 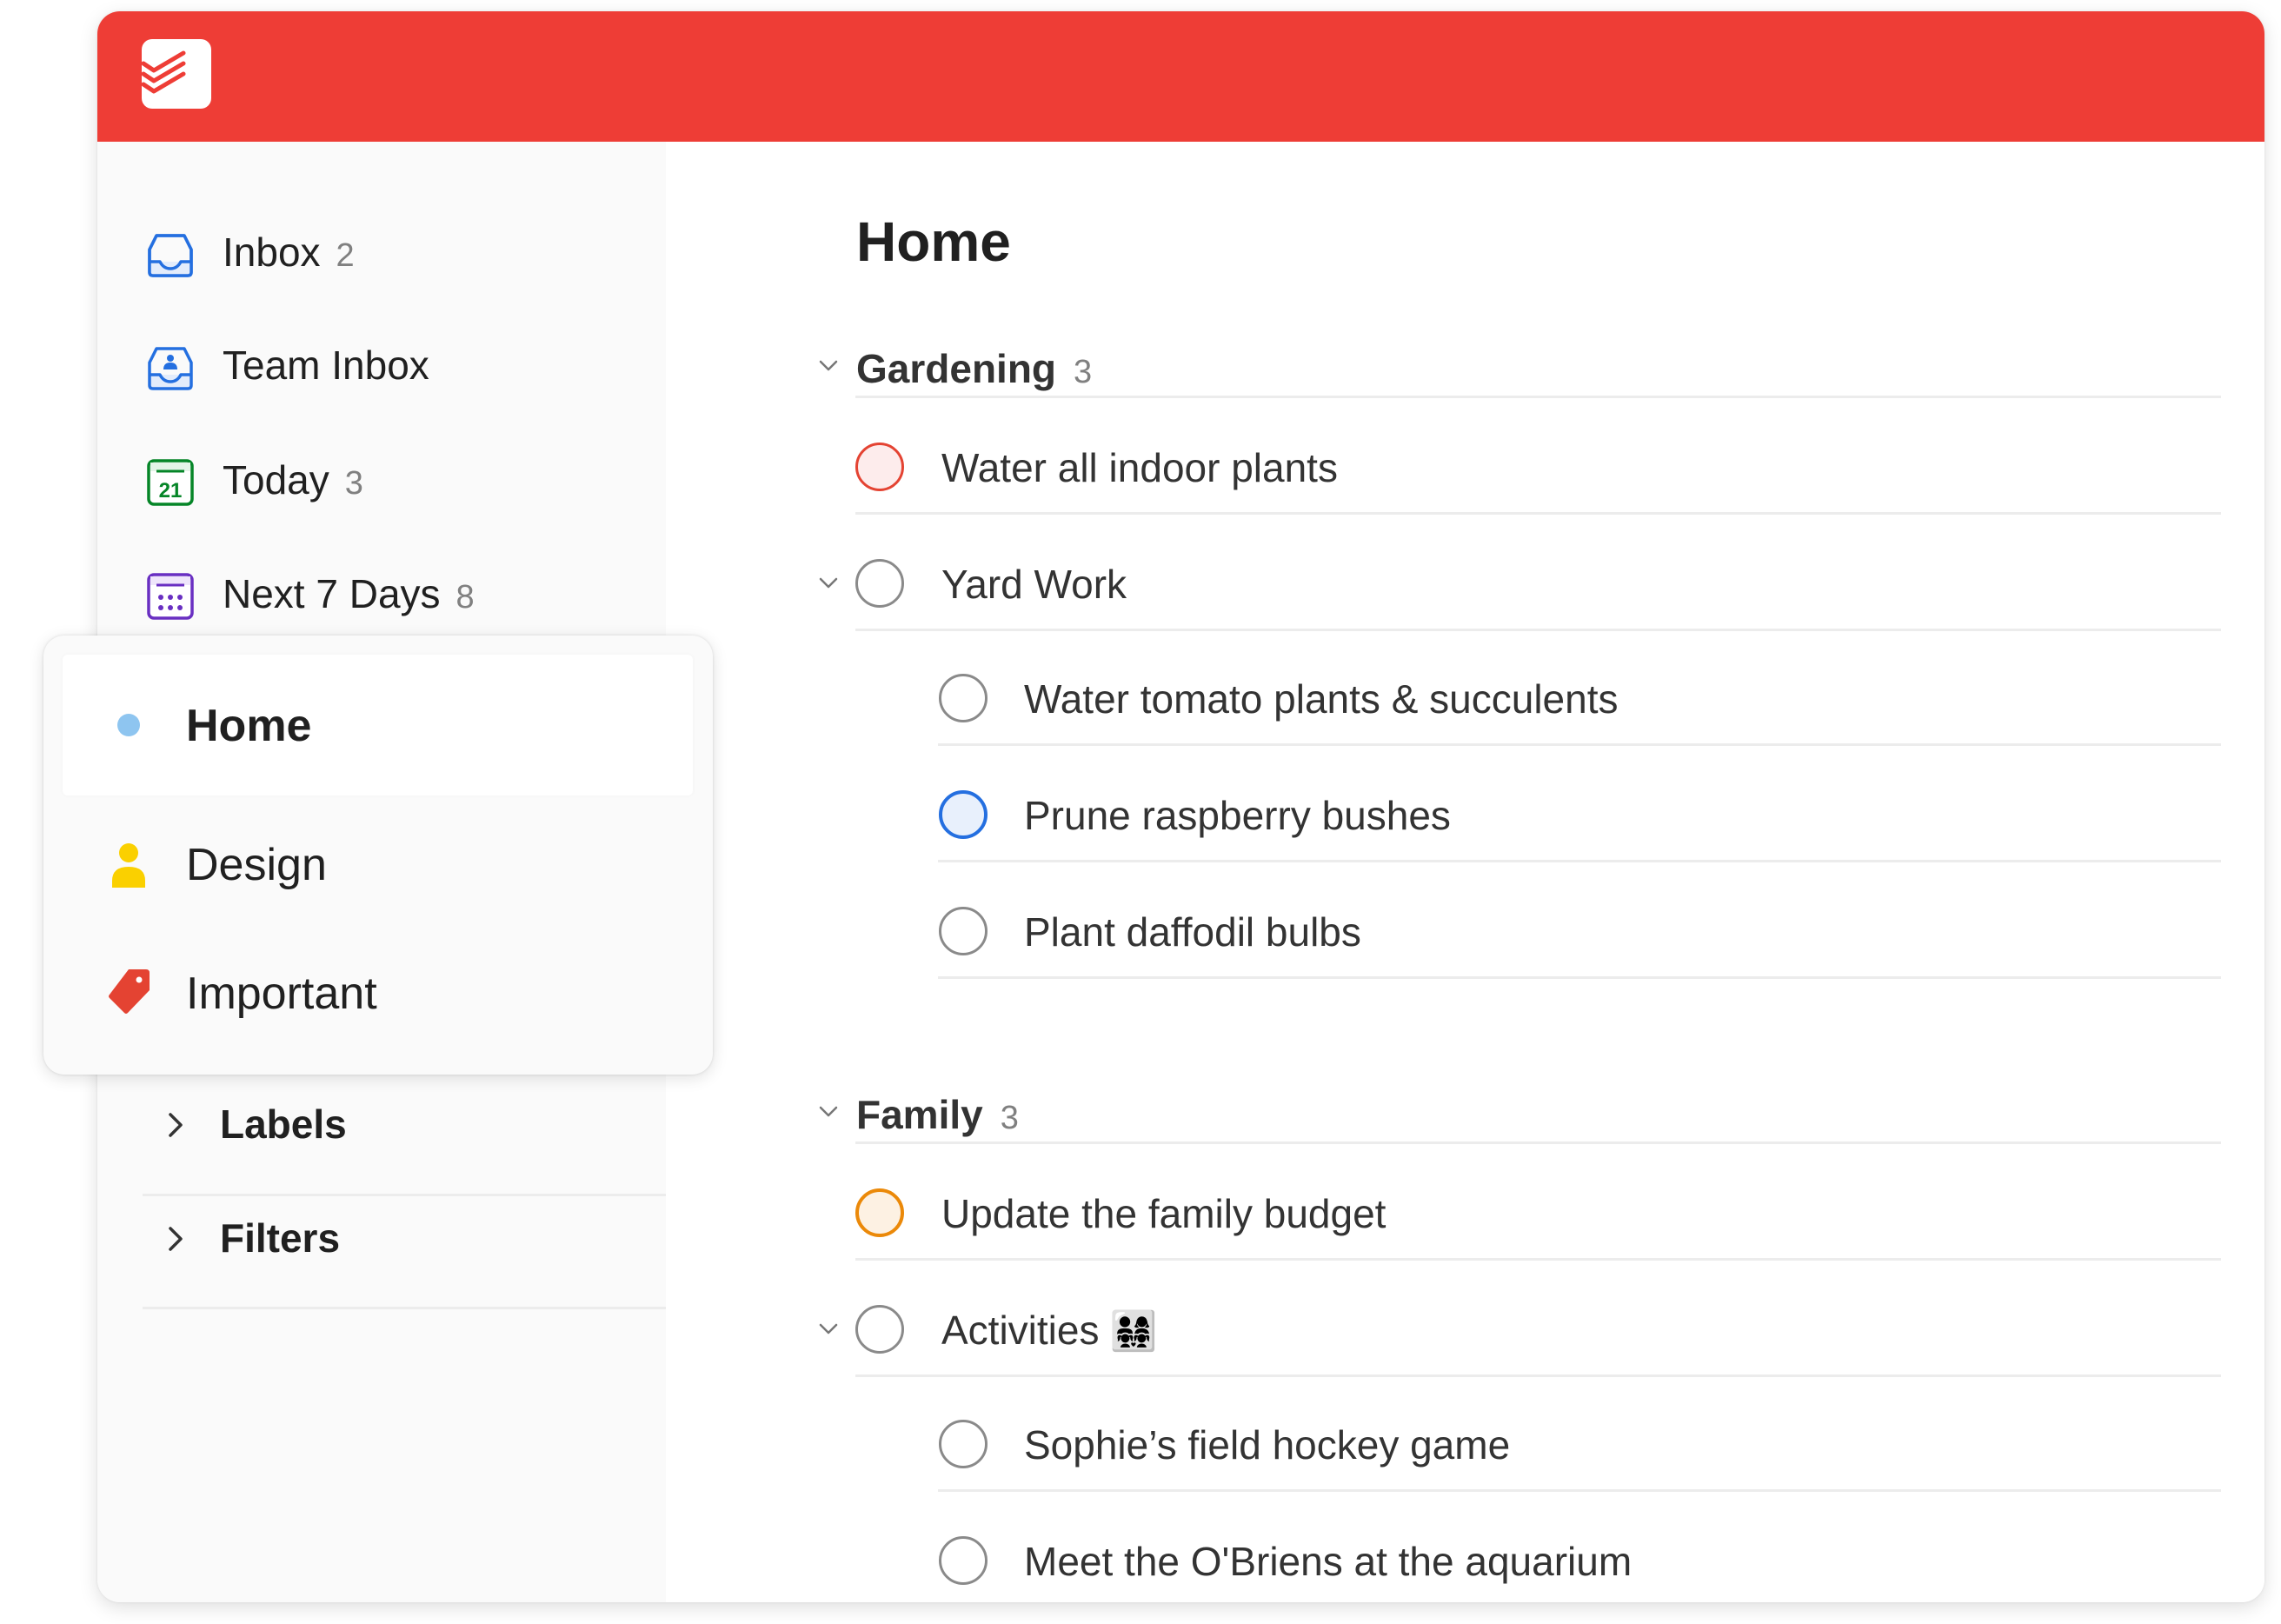 What do you see at coordinates (381, 249) in the screenshot?
I see `sidebar-item-inbox: Inbox 2` at bounding box center [381, 249].